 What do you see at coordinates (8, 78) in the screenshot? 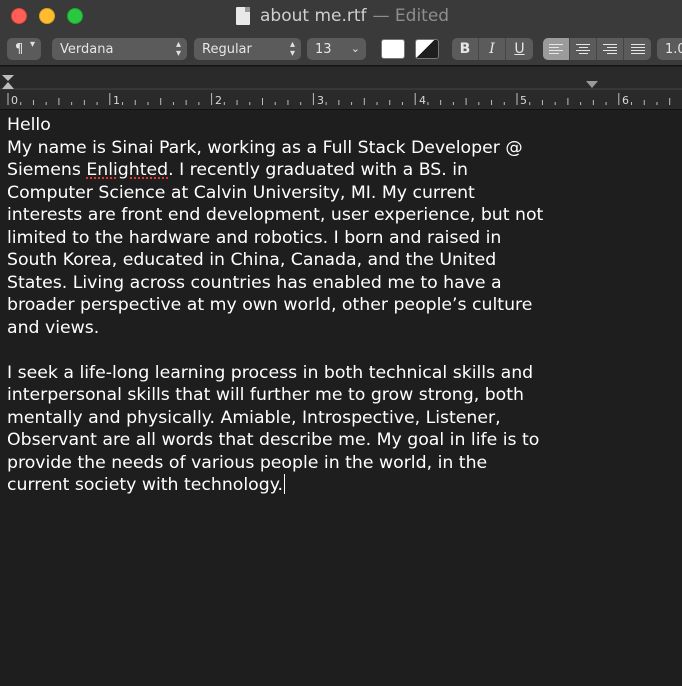
I see `first-line-indent-marker` at bounding box center [8, 78].